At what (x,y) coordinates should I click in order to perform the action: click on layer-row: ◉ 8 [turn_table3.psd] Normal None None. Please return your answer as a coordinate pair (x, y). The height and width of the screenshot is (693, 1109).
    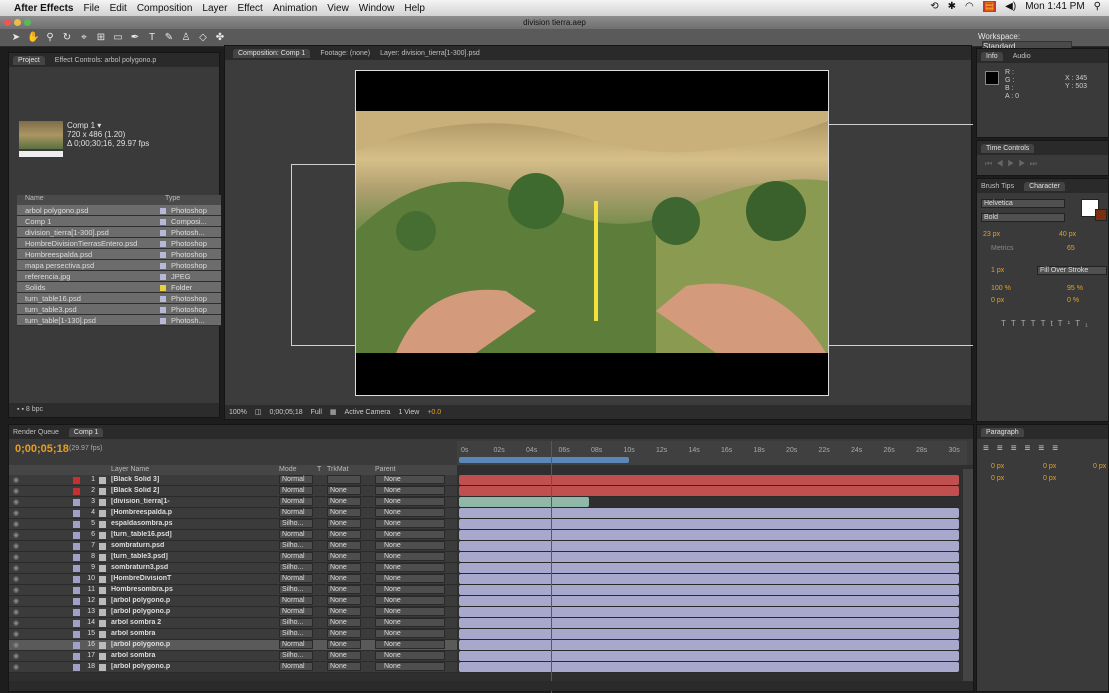
    Looking at the image, I should click on (233, 557).